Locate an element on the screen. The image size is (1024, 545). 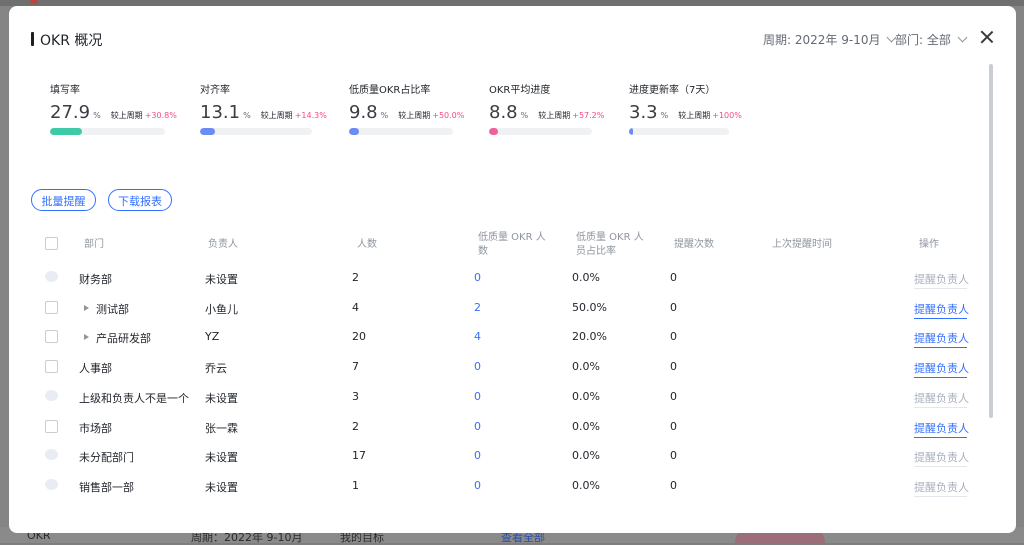
metric-label: 对齐率 is located at coordinates (215, 90).